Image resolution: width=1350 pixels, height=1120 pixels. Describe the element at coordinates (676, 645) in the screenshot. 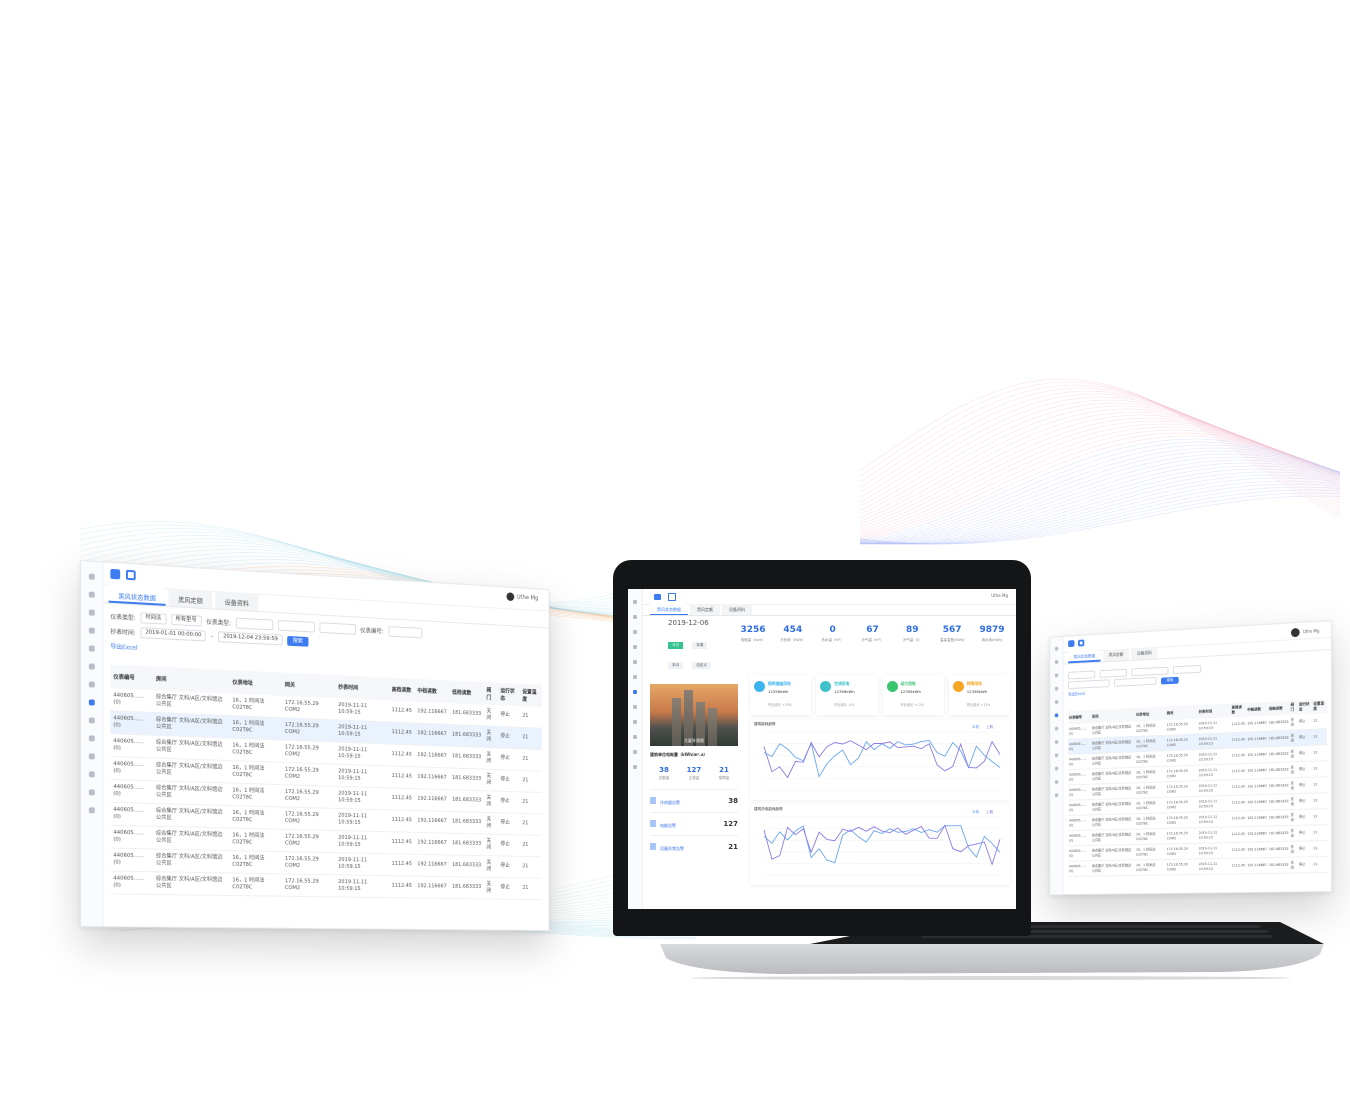

I see `period-today: 今日` at that location.